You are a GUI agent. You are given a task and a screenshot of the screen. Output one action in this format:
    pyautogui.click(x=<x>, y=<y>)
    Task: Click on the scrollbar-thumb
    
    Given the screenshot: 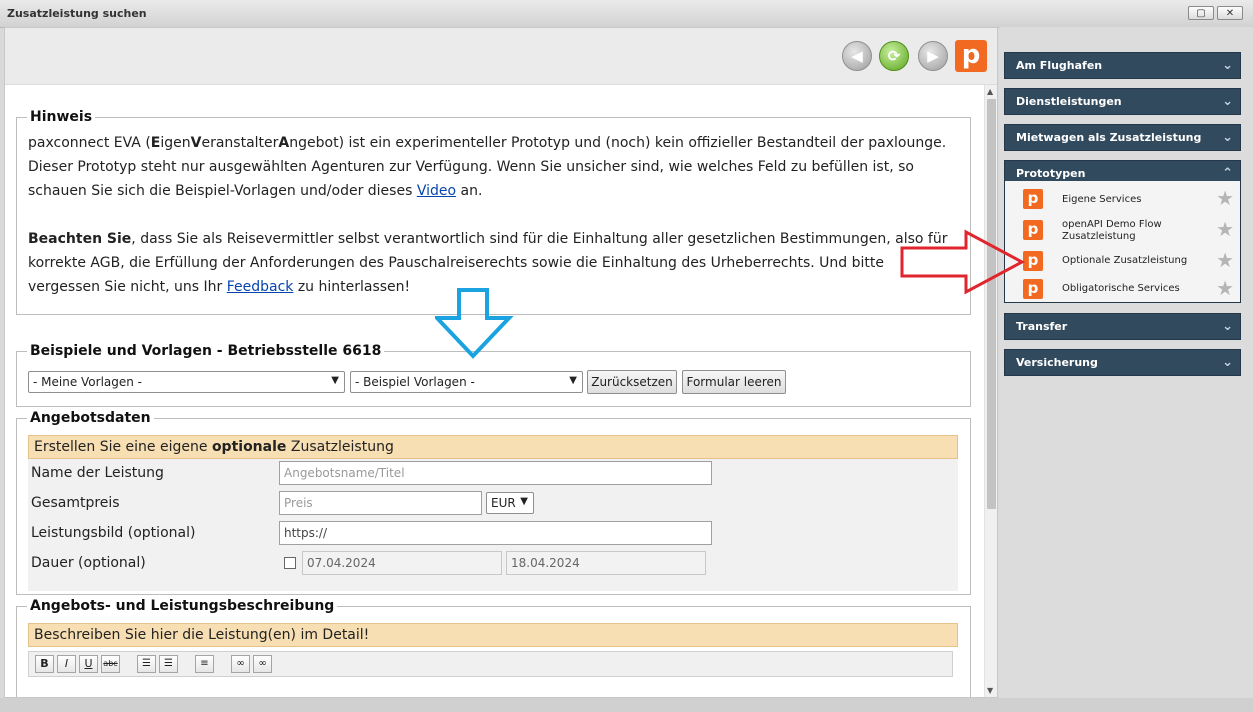 What is the action you would take?
    pyautogui.click(x=991, y=304)
    